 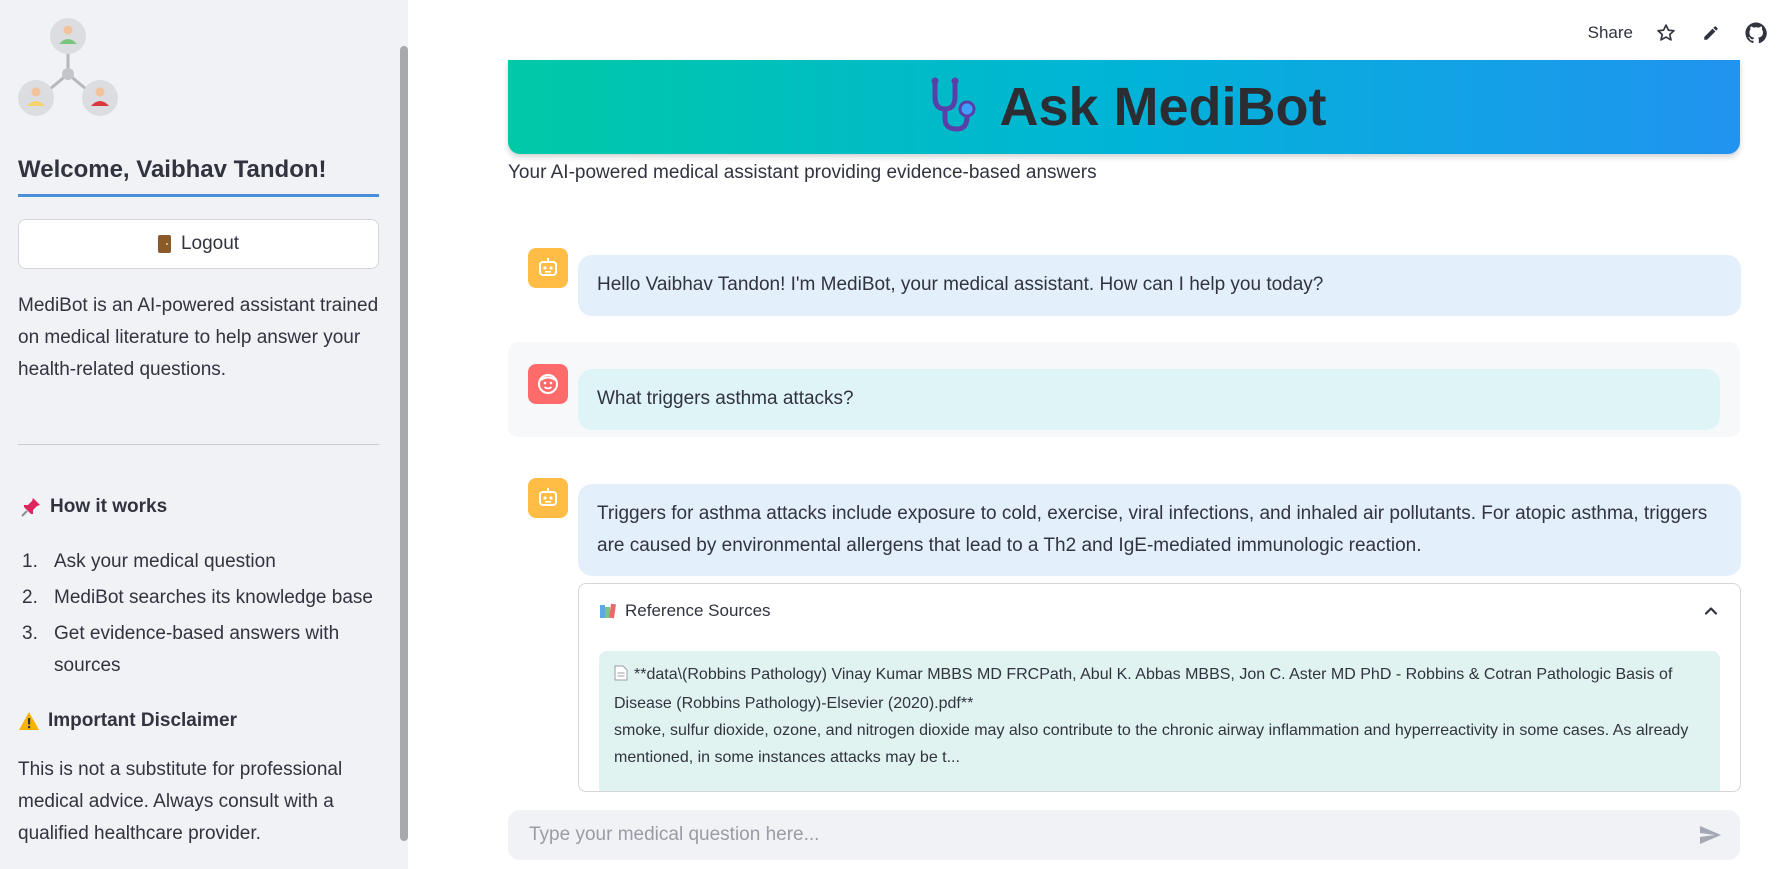 I want to click on step-number: 3., so click(x=30, y=633).